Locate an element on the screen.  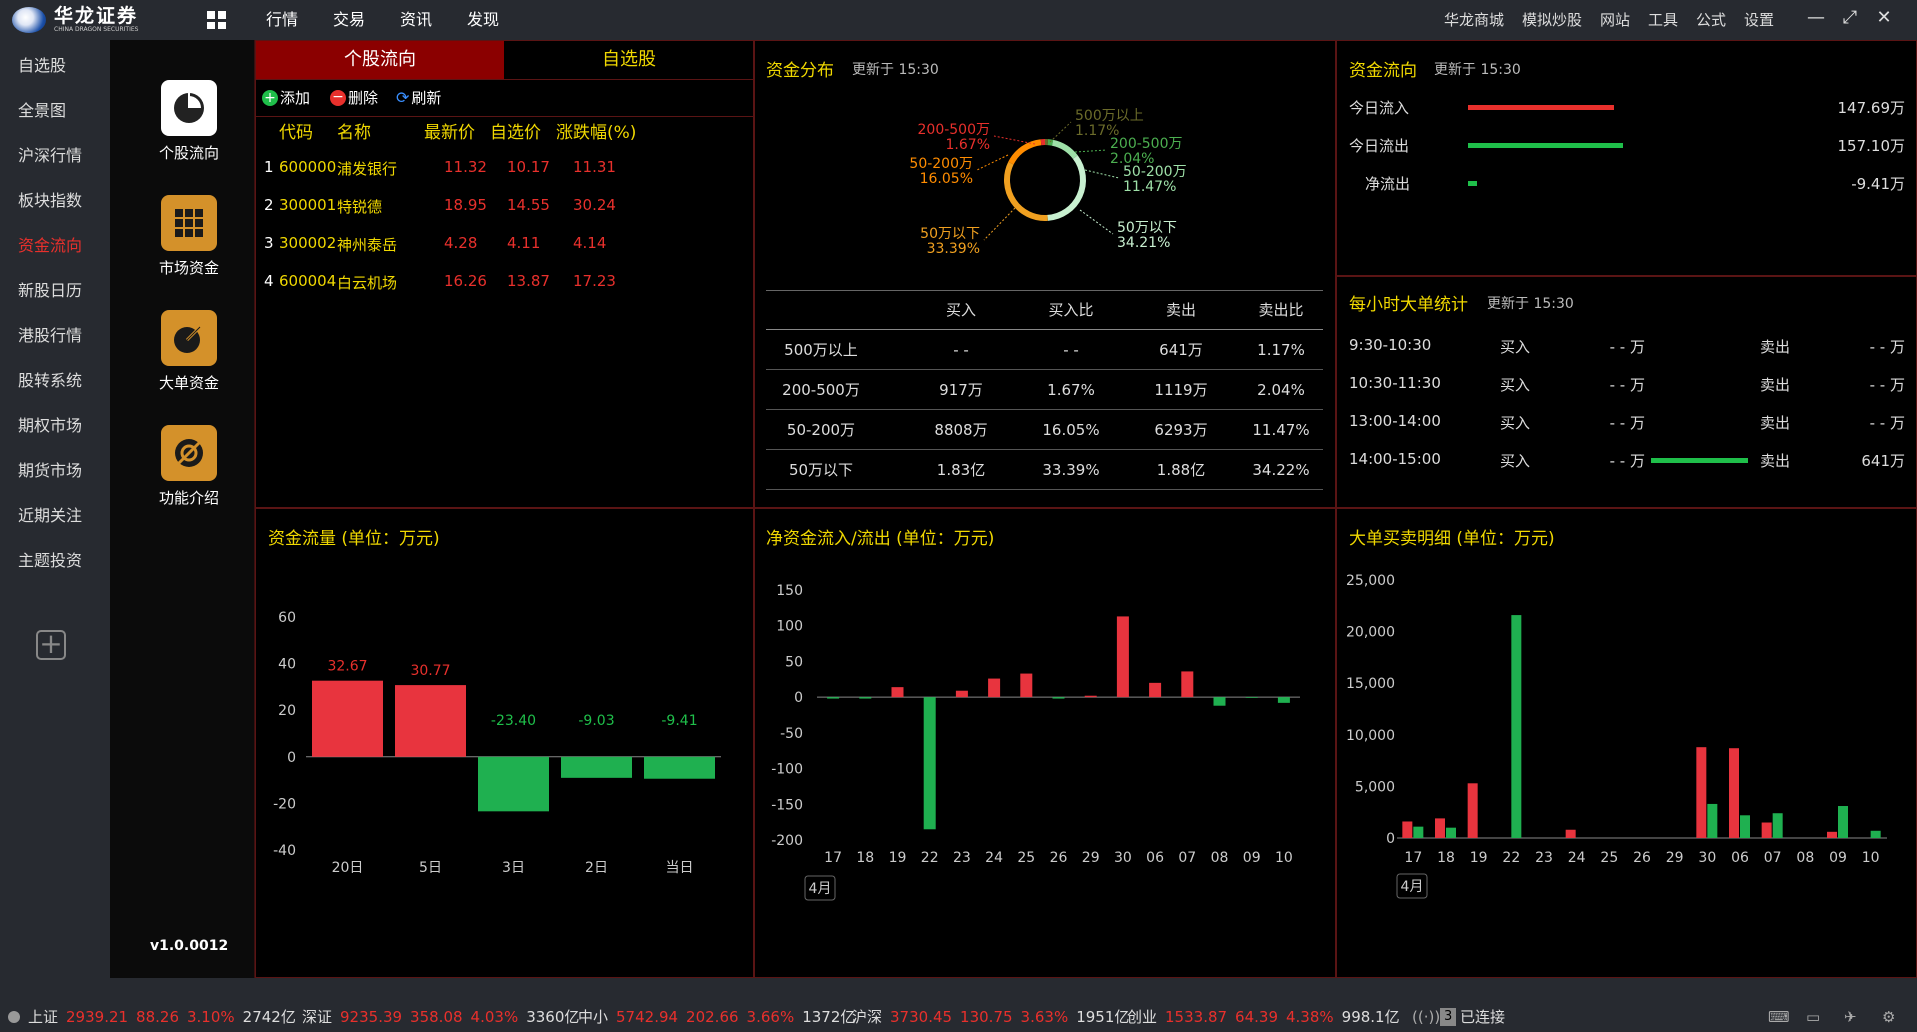
x-tick-label: 3日 is located at coordinates (513, 868).